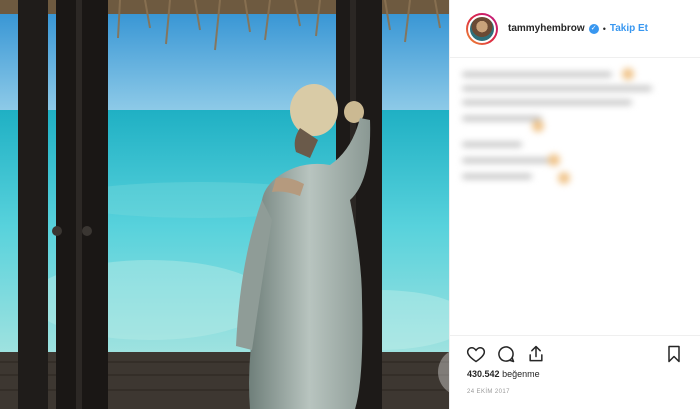 This screenshot has height=409, width=700. I want to click on avatar-image, so click(482, 28).